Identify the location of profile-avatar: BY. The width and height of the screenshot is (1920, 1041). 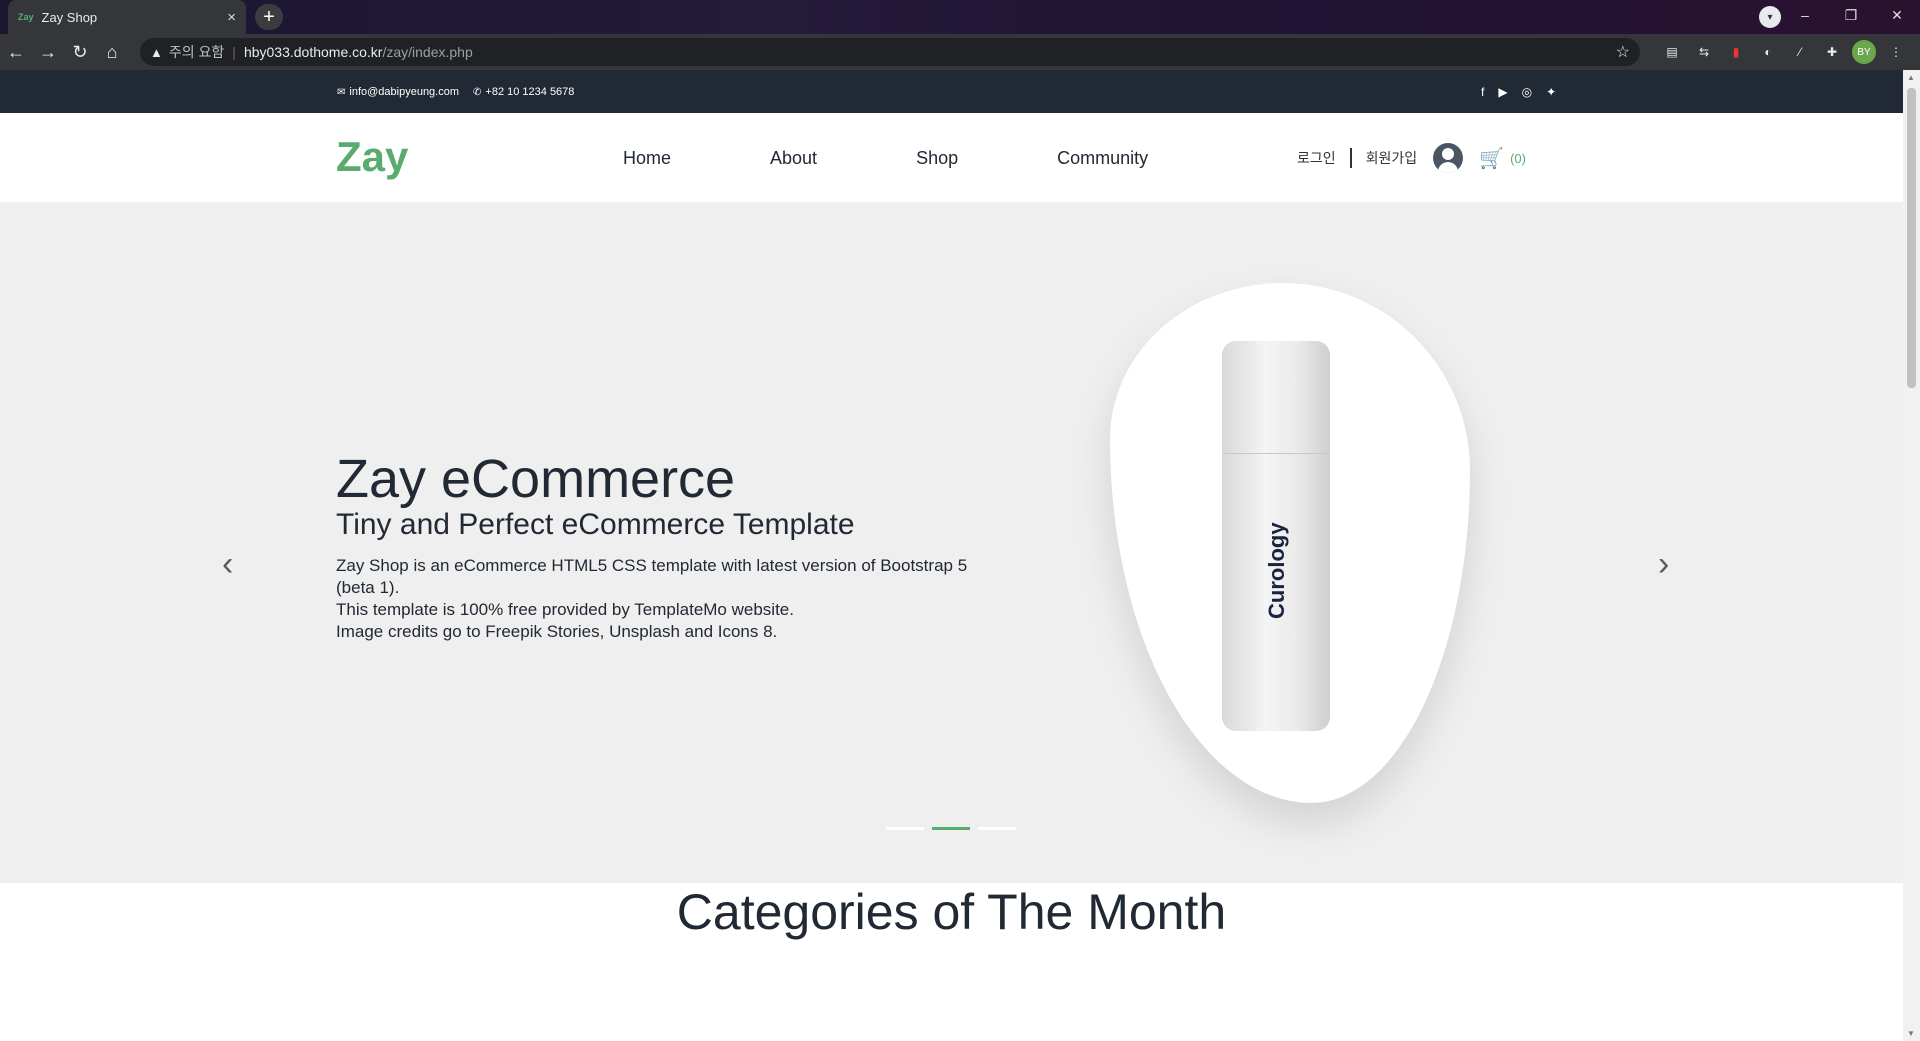
(1864, 52).